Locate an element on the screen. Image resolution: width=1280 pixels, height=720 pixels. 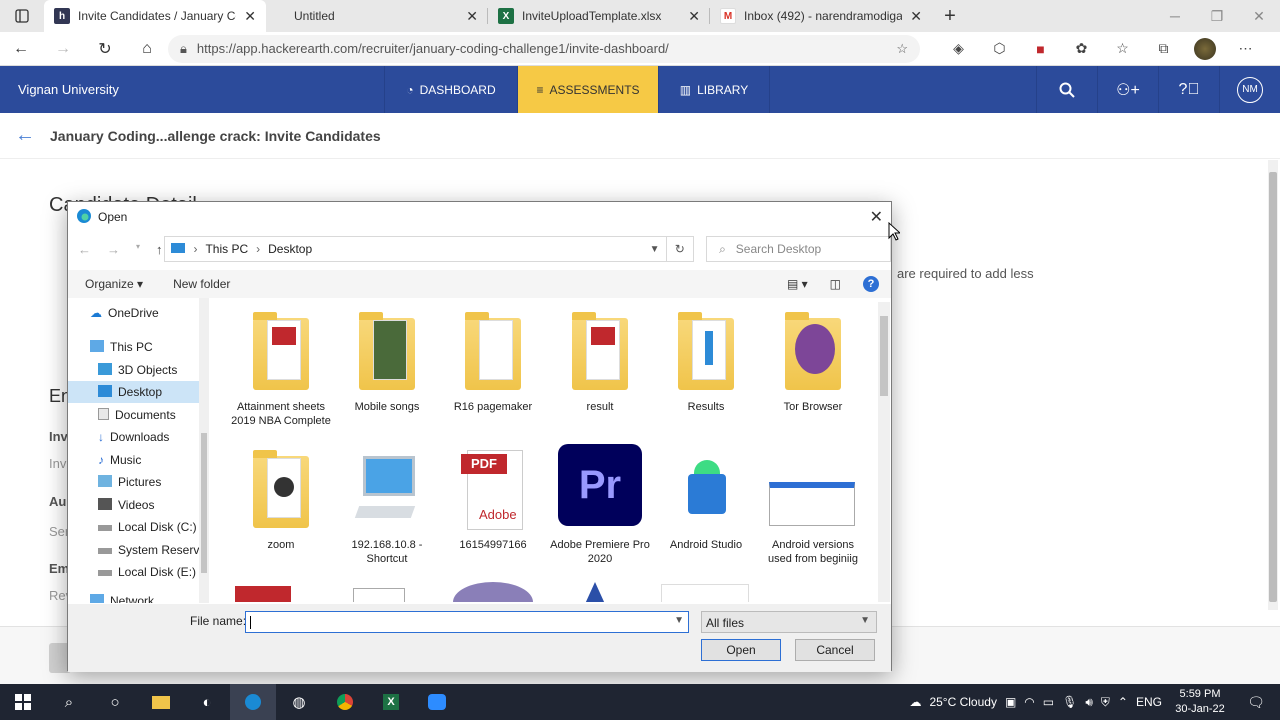
browser-tab-invite: h Invite Candidates / January Codi ✕ is located at coordinates (155, 16).